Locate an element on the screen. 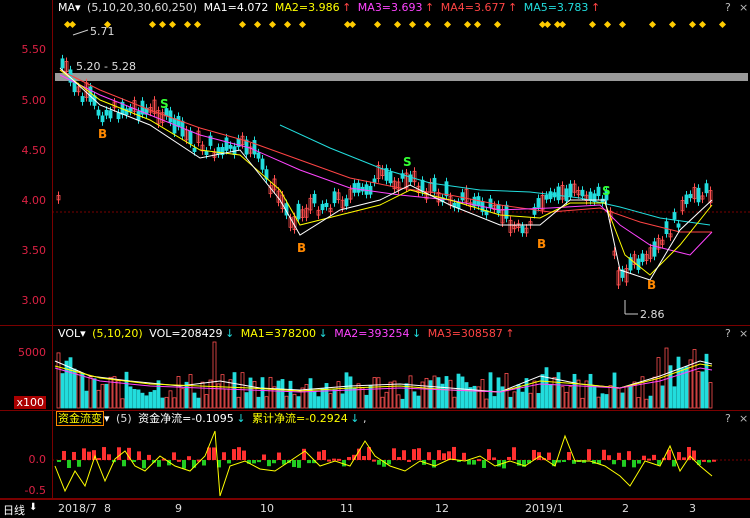 Image resolution: width=750 pixels, height=518 pixels. period-button: 日线 is located at coordinates (14, 510).